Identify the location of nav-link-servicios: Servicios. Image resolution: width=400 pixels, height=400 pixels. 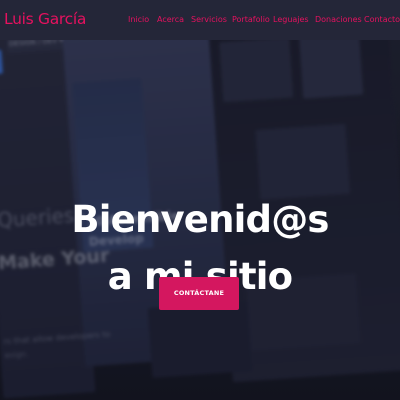
(209, 19).